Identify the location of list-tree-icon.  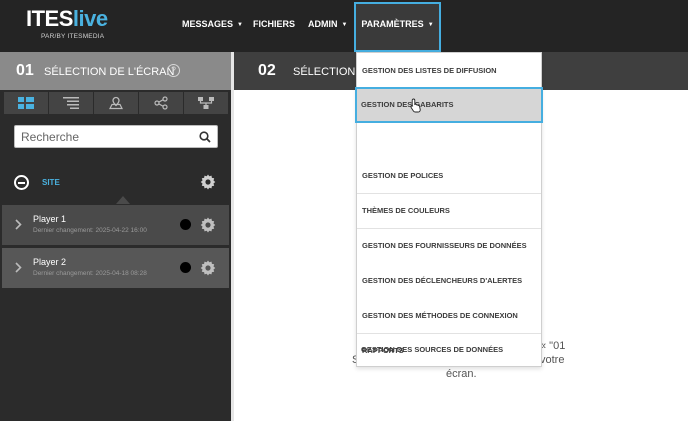
(71, 103).